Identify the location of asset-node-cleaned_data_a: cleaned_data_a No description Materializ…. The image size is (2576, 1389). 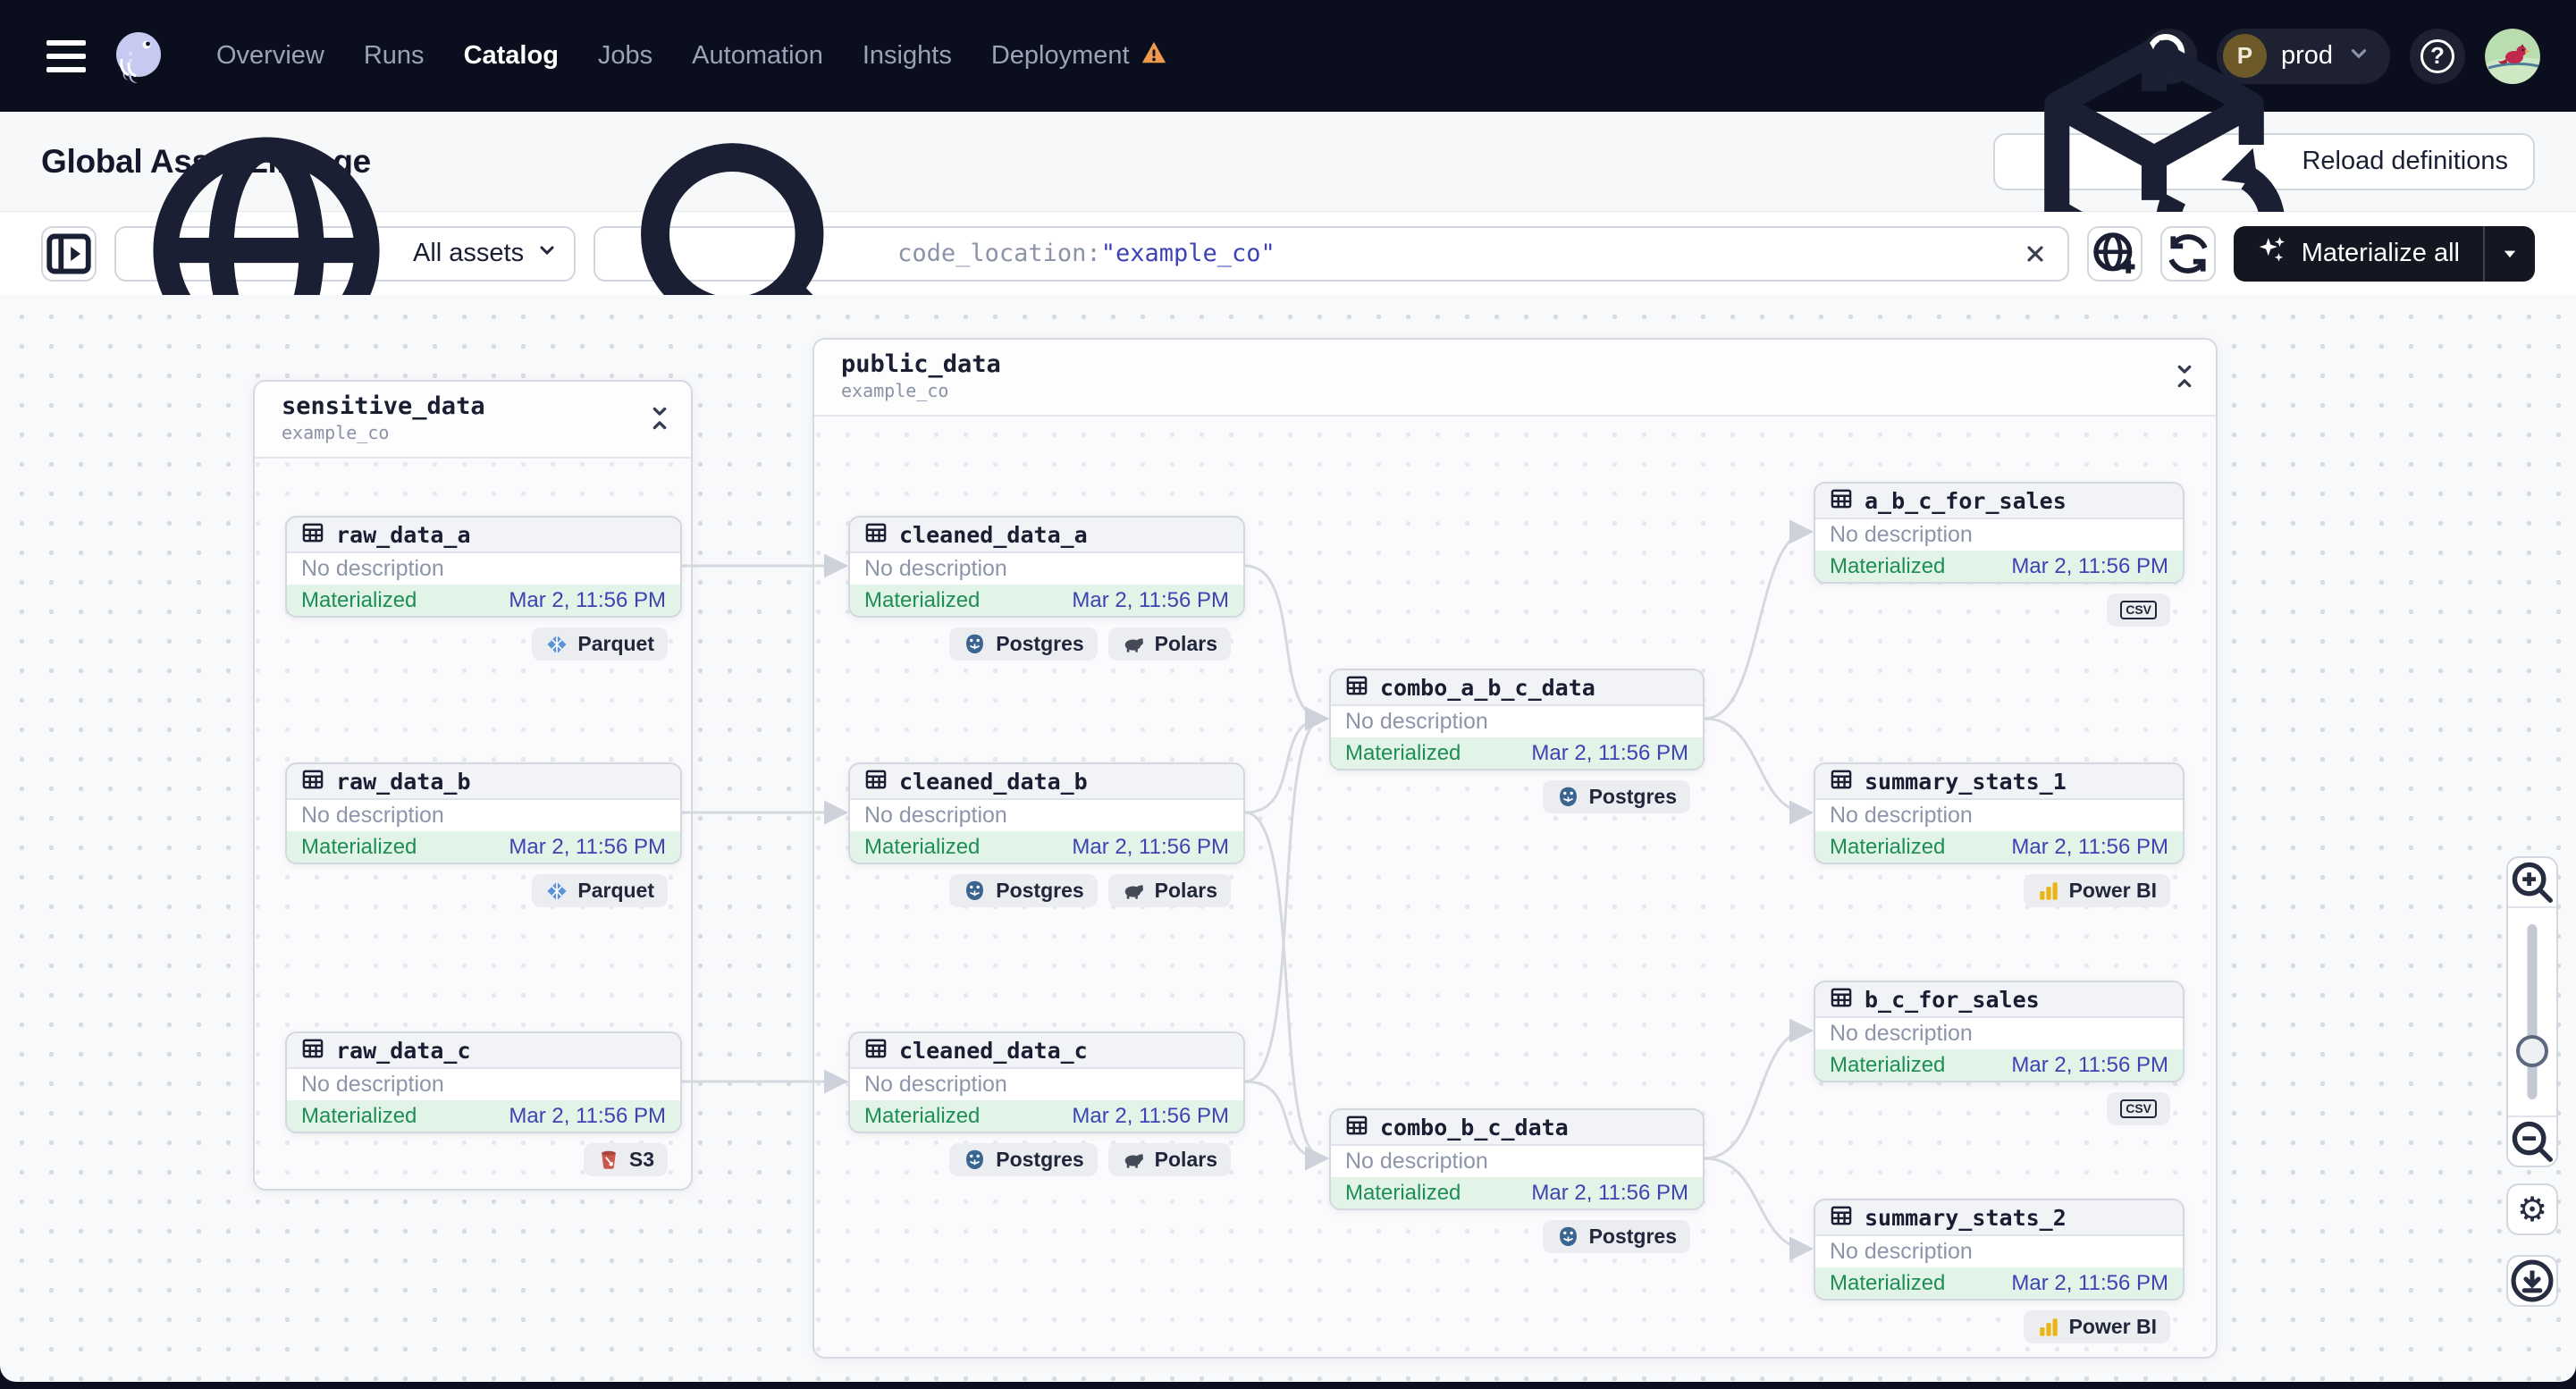
(1046, 567).